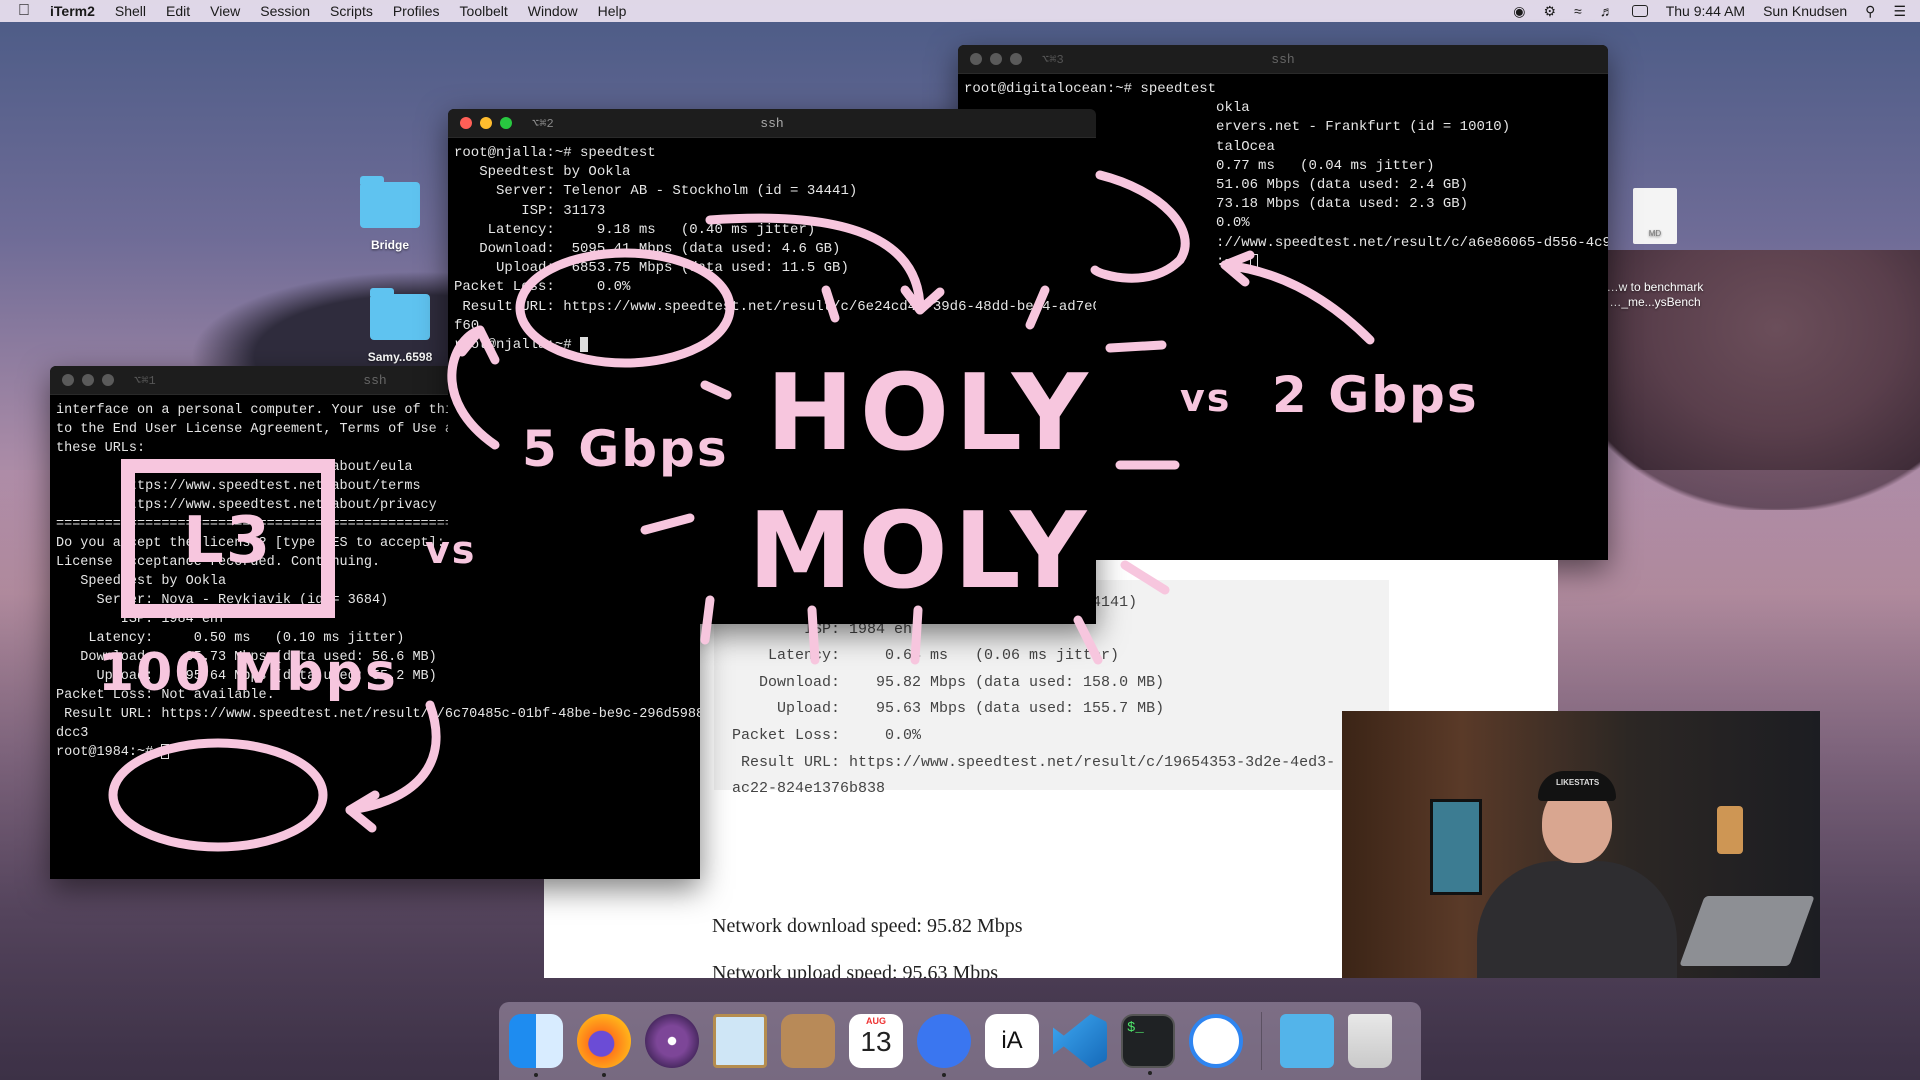  I want to click on moly-text: MOLY, so click(920, 551).